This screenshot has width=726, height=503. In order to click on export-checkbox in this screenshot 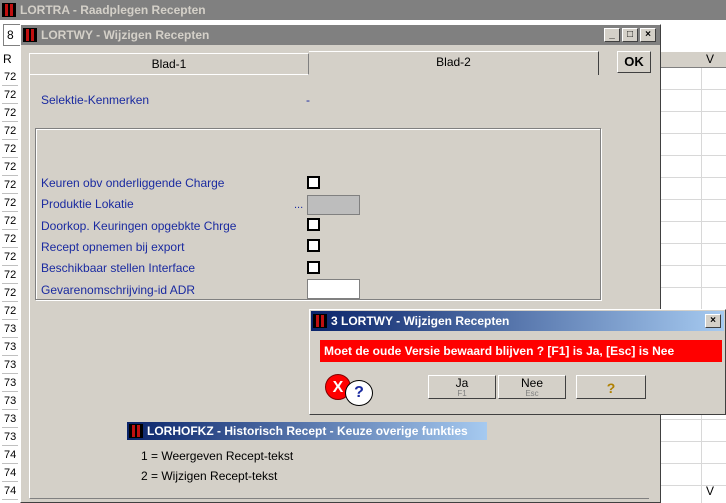, I will do `click(313, 245)`.